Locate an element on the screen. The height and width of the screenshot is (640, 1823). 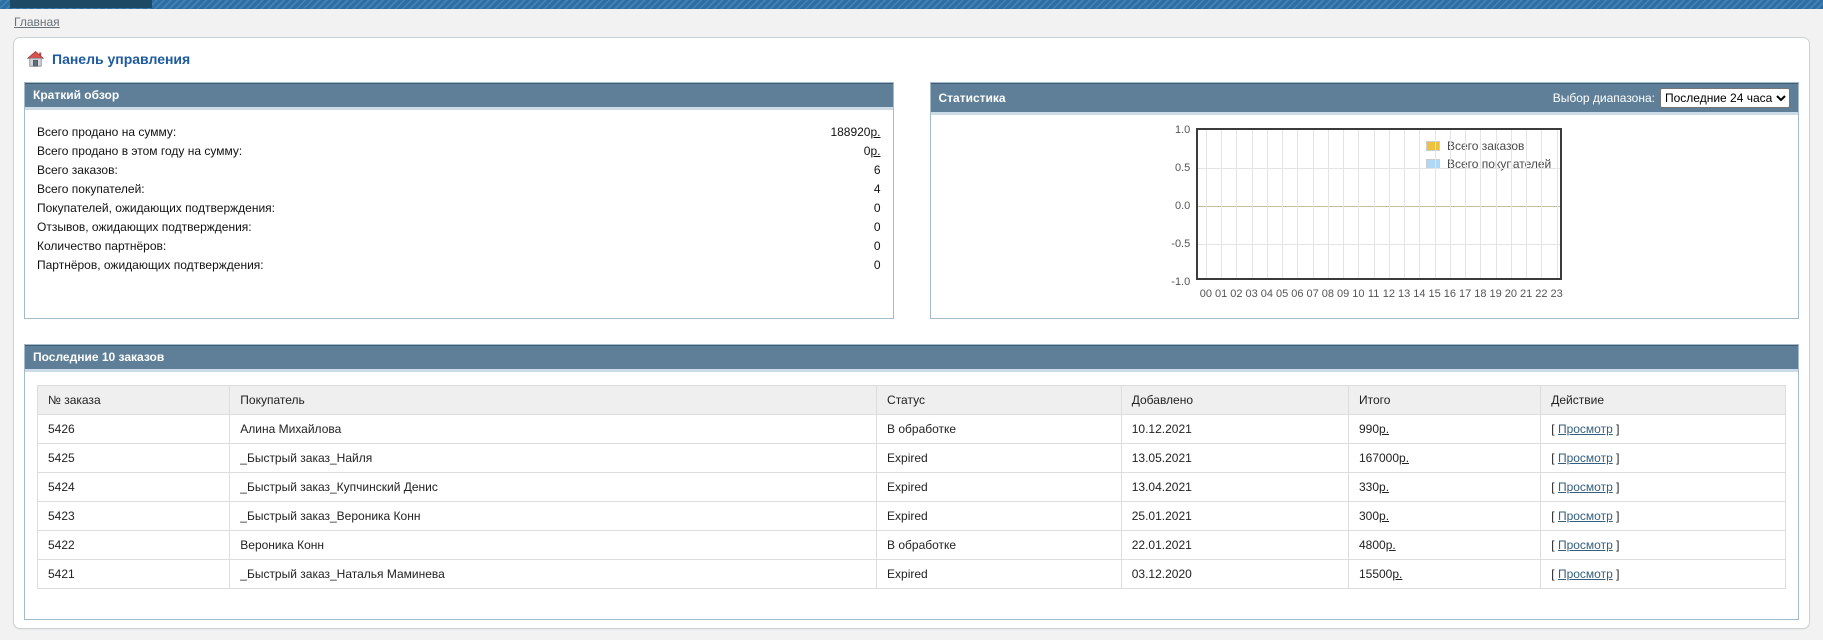
order-total: 15500р. is located at coordinates (1444, 574).